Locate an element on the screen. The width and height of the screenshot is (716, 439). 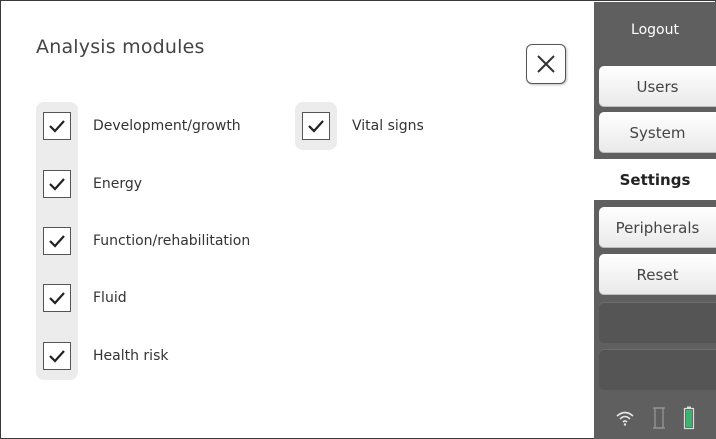
status-bar is located at coordinates (655, 417).